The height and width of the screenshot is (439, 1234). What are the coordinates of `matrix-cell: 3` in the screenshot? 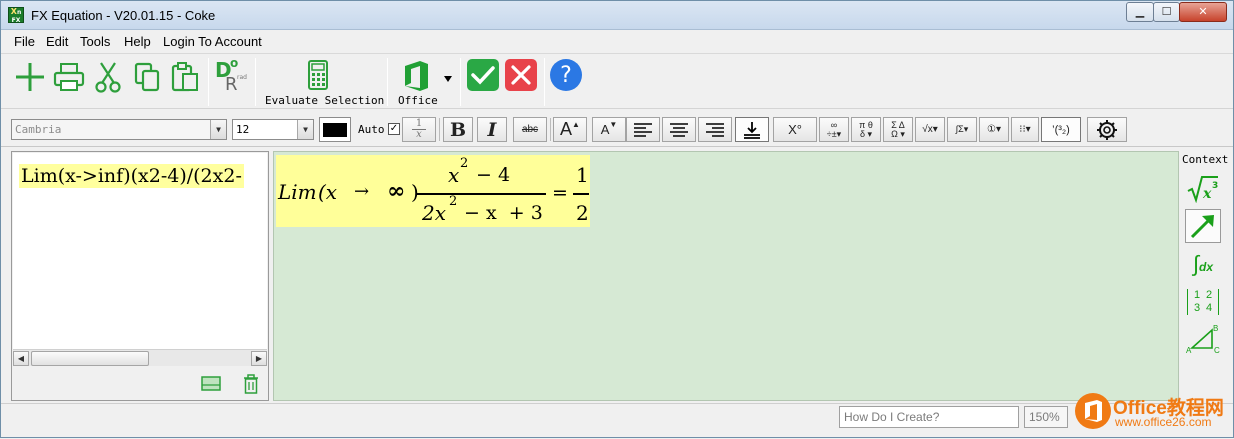 It's located at (1197, 308).